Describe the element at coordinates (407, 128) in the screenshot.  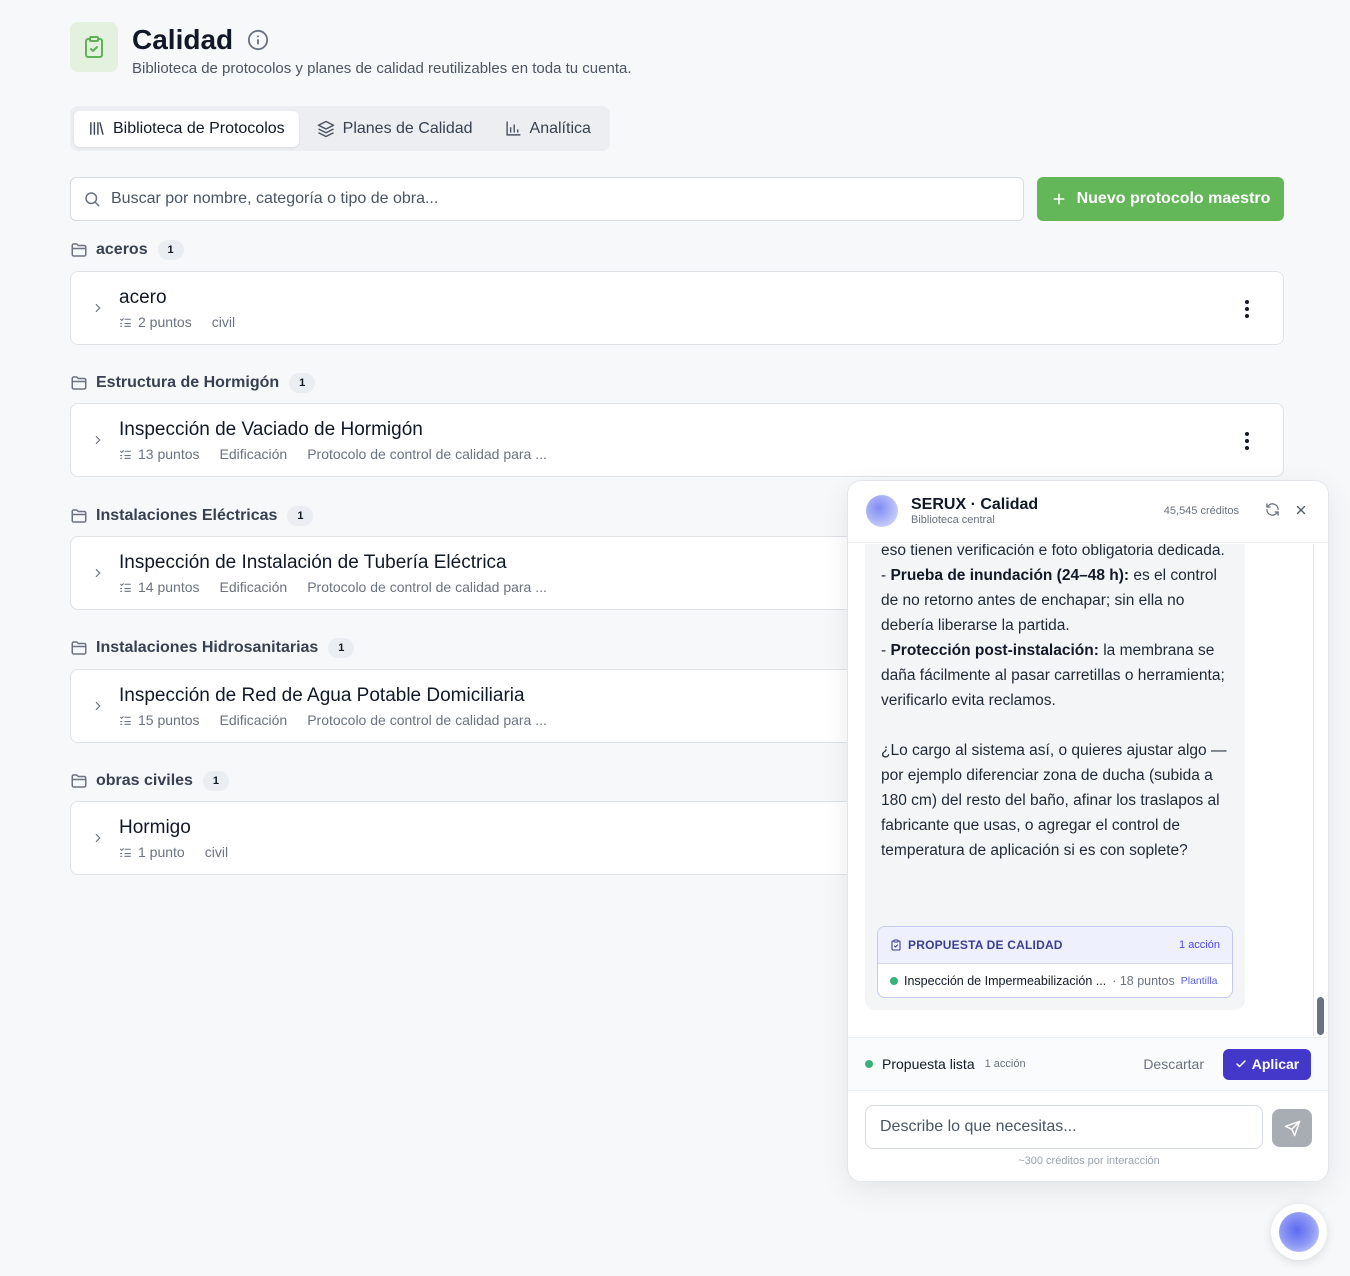
I see `tab-label: Planes de Calidad` at that location.